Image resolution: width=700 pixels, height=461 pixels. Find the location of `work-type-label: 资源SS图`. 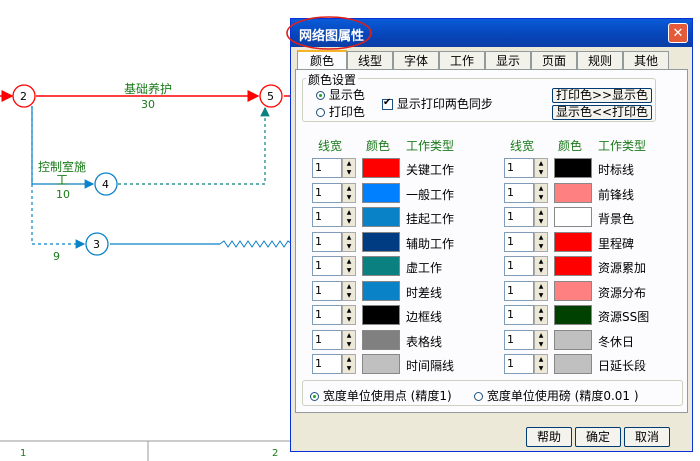

work-type-label: 资源SS图 is located at coordinates (624, 317).